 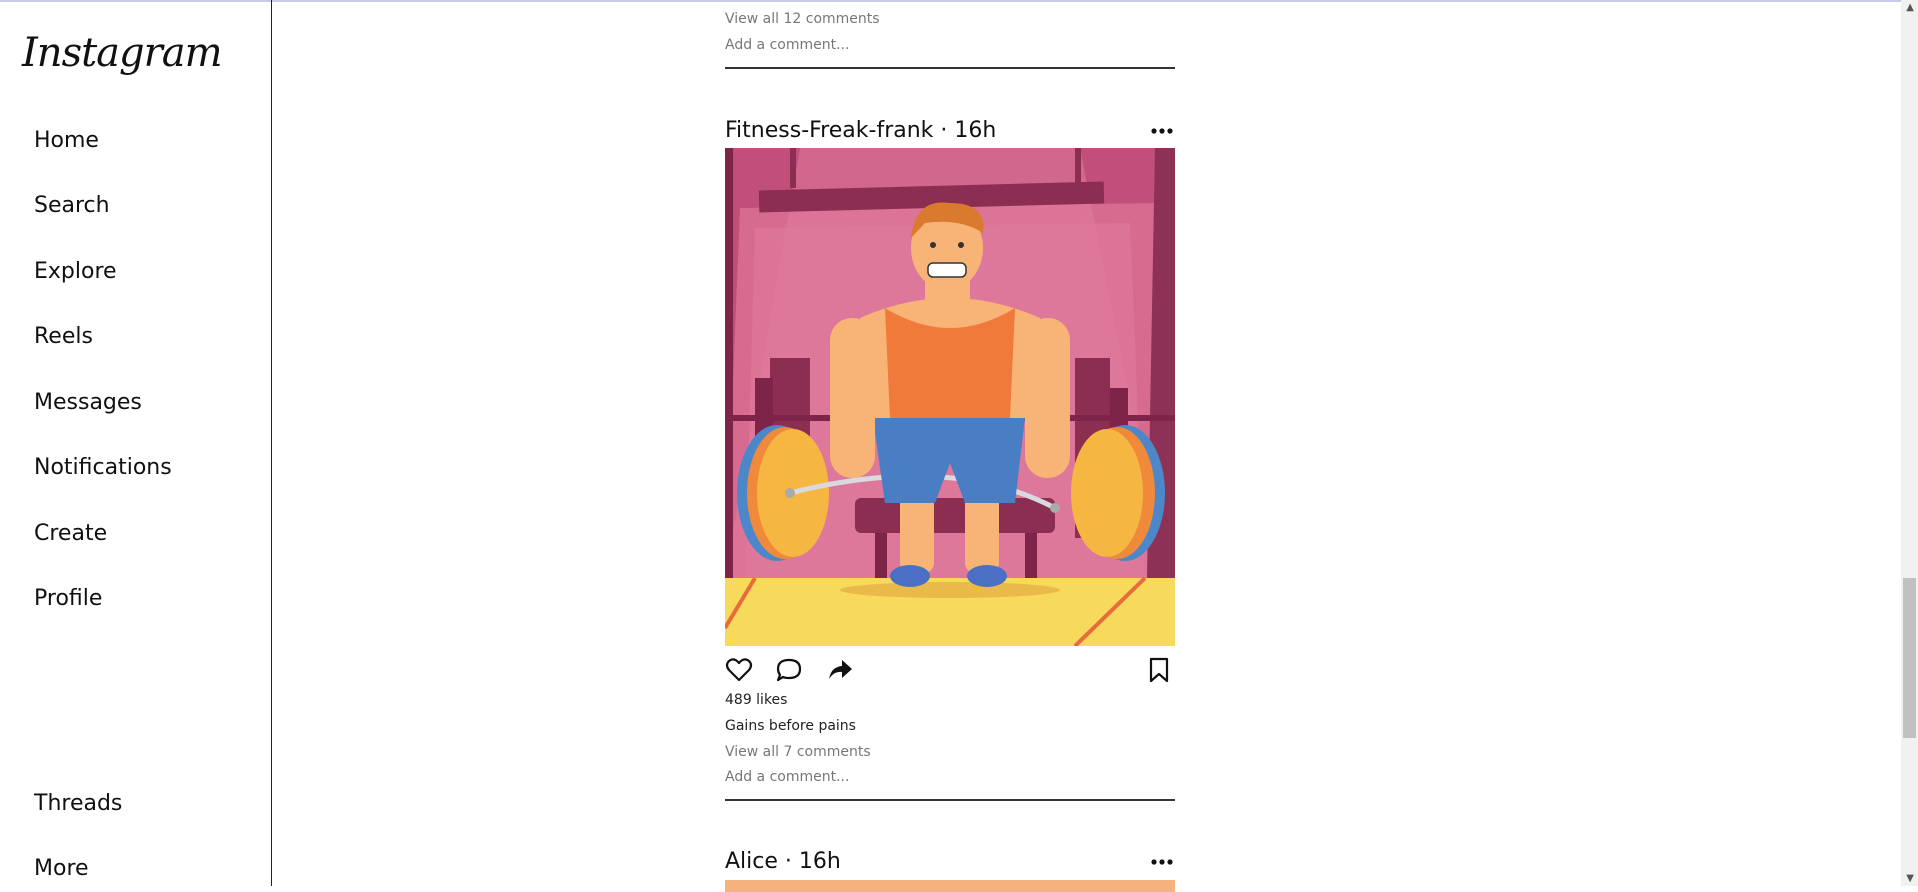 What do you see at coordinates (950, 671) in the screenshot?
I see `post-actions` at bounding box center [950, 671].